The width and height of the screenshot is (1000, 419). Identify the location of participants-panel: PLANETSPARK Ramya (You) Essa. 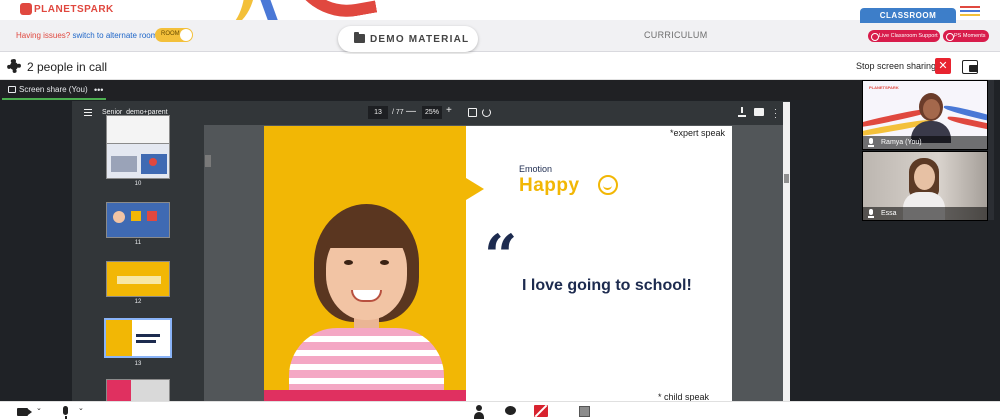
(931, 155).